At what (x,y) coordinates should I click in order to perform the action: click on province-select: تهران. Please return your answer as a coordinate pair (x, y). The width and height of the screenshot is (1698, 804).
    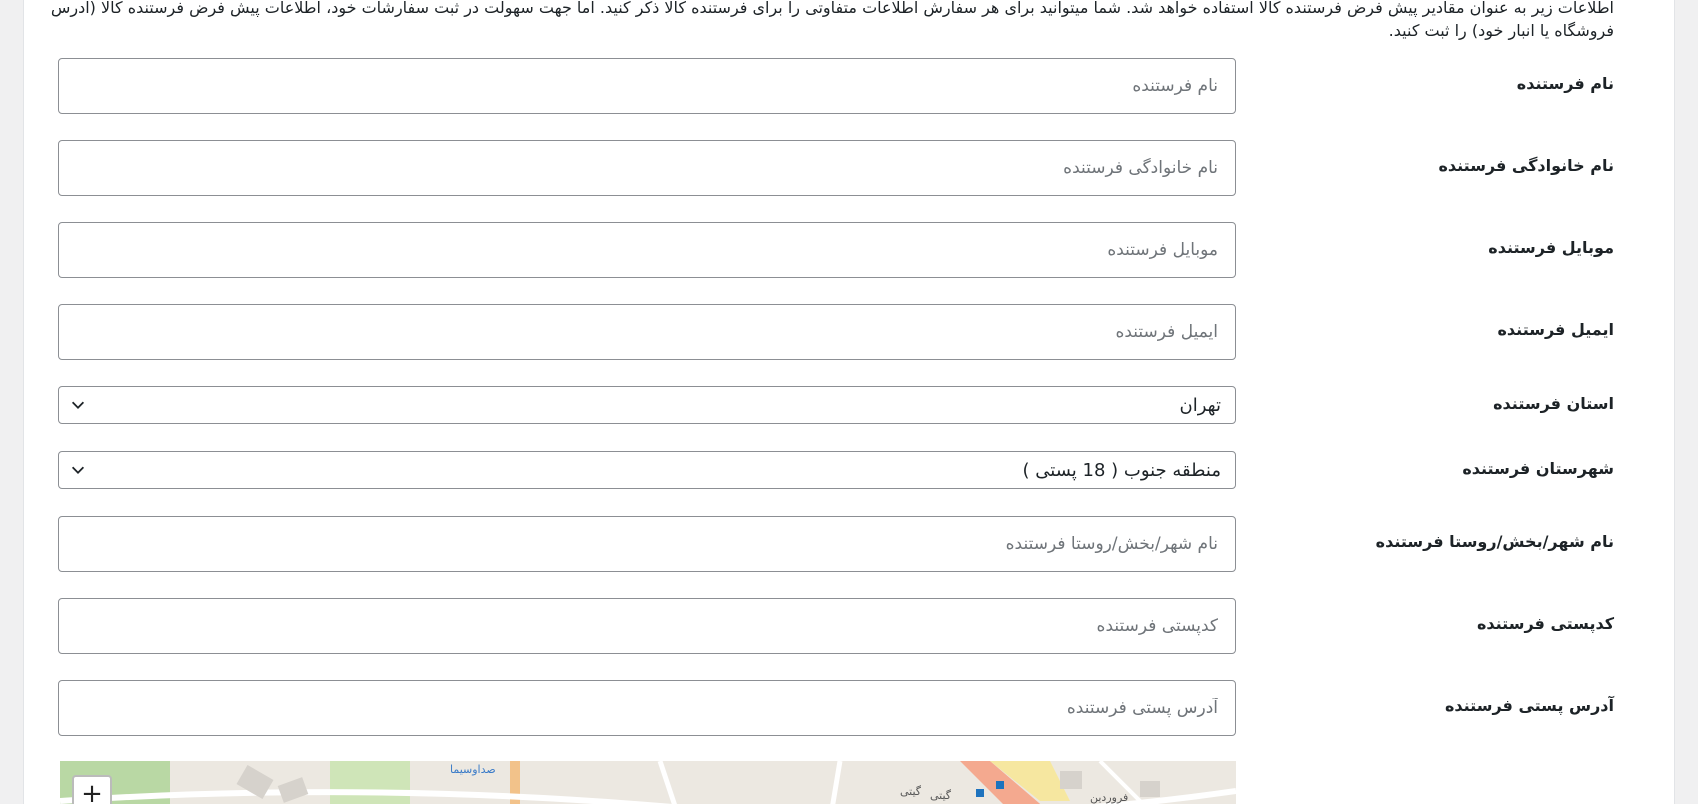
    Looking at the image, I should click on (647, 405).